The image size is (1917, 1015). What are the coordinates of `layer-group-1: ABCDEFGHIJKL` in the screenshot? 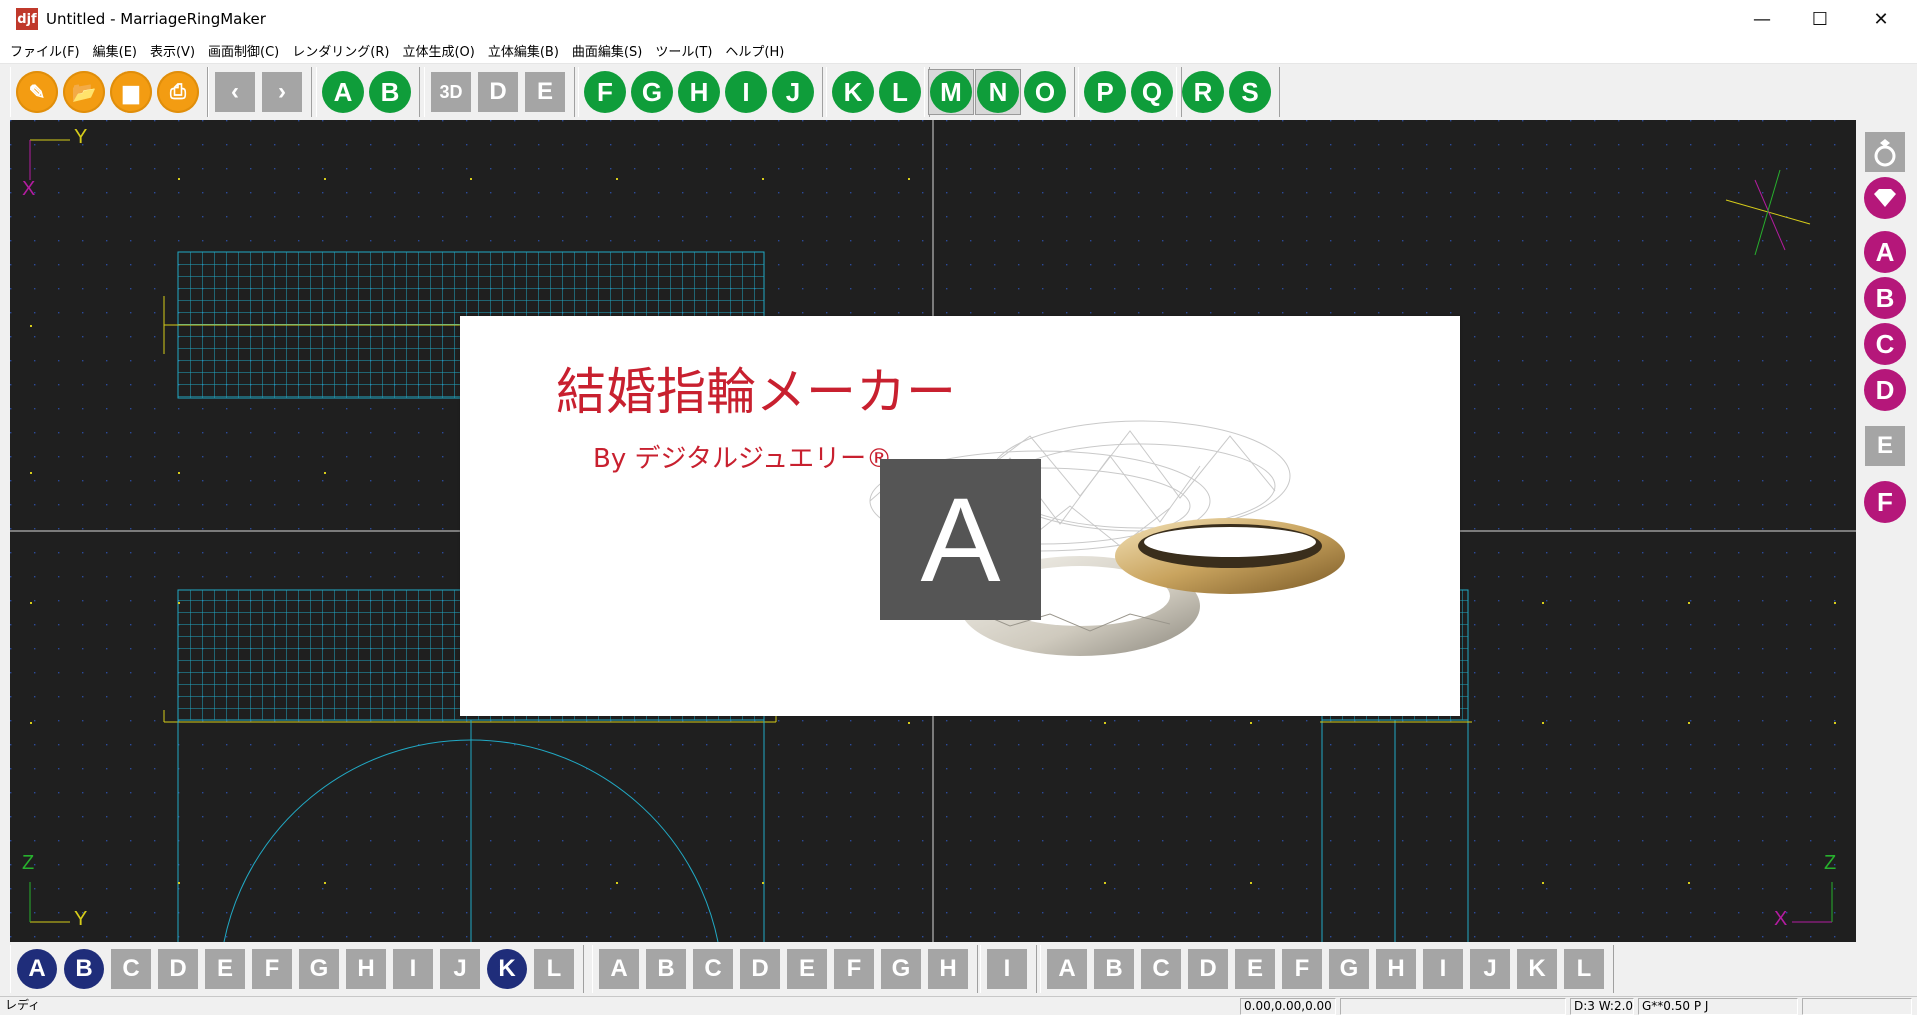 It's located at (297, 969).